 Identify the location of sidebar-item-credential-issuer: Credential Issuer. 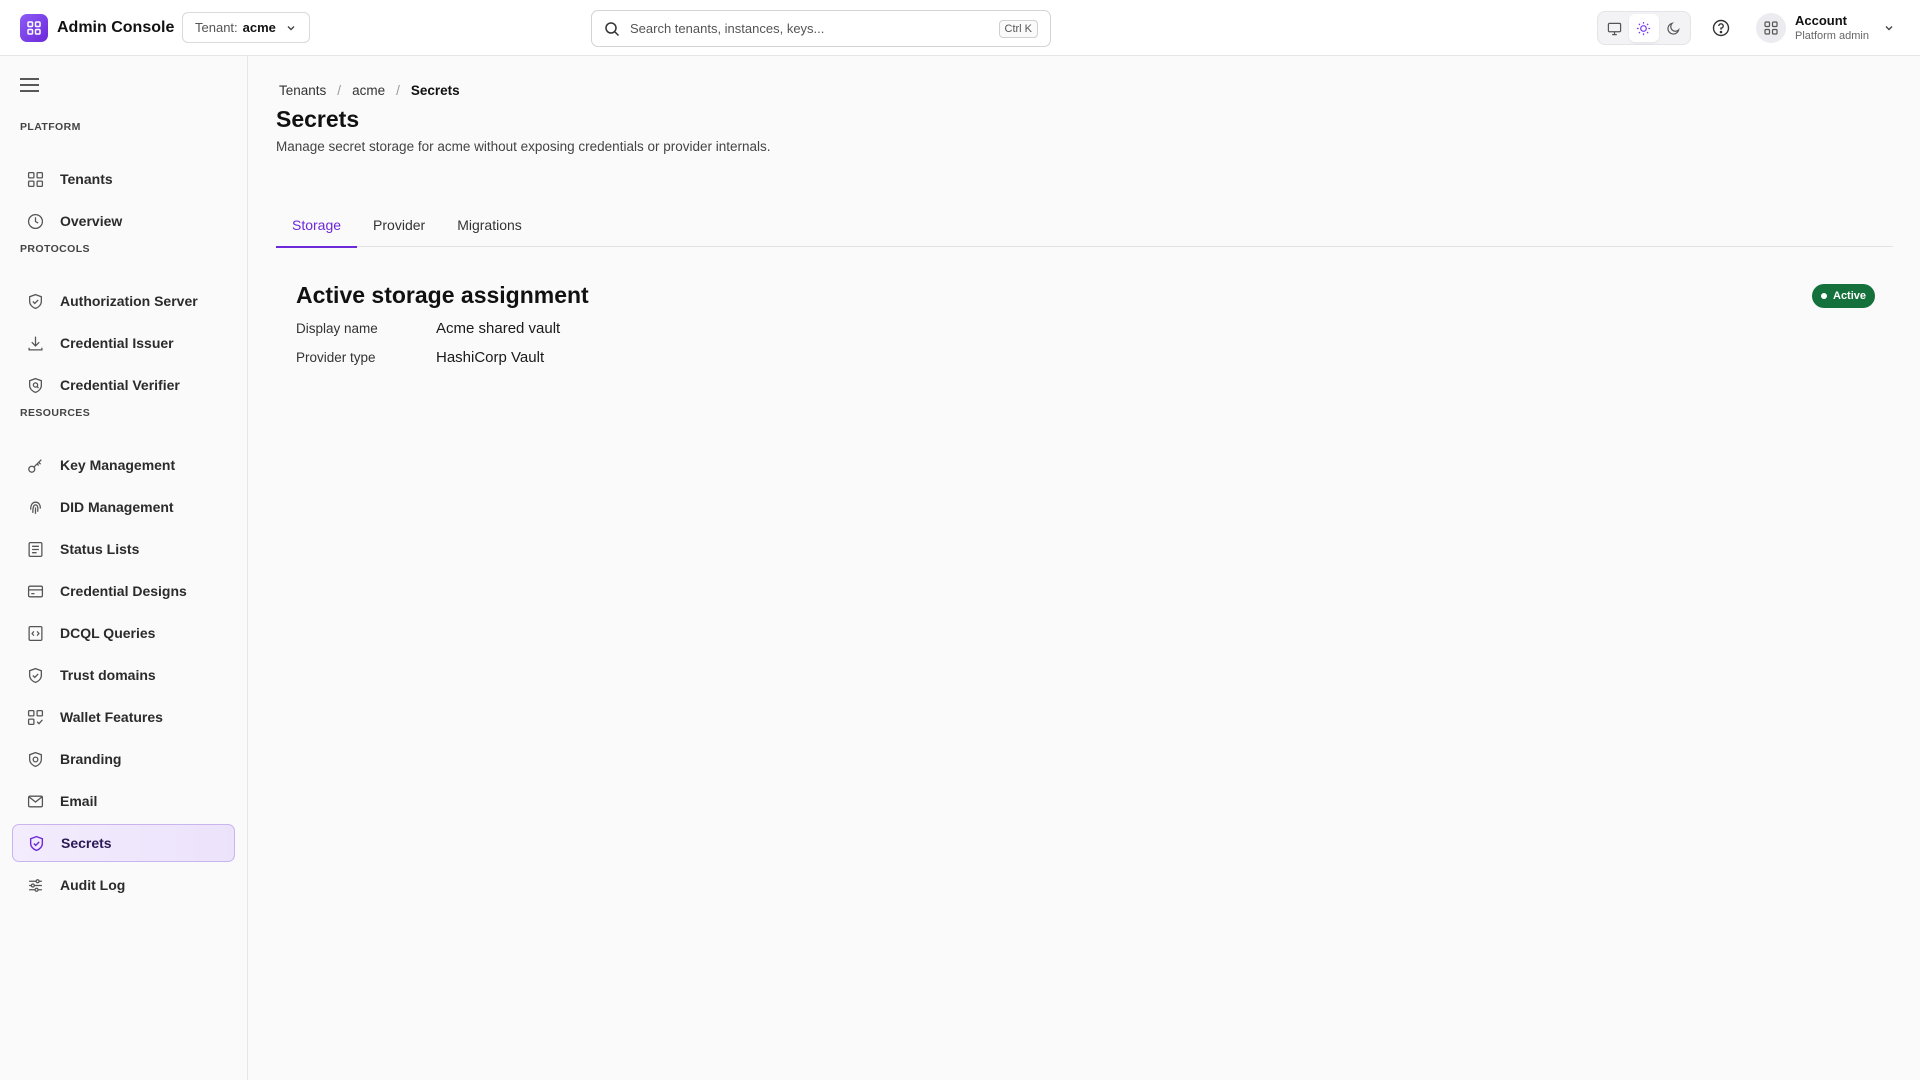
(123, 343).